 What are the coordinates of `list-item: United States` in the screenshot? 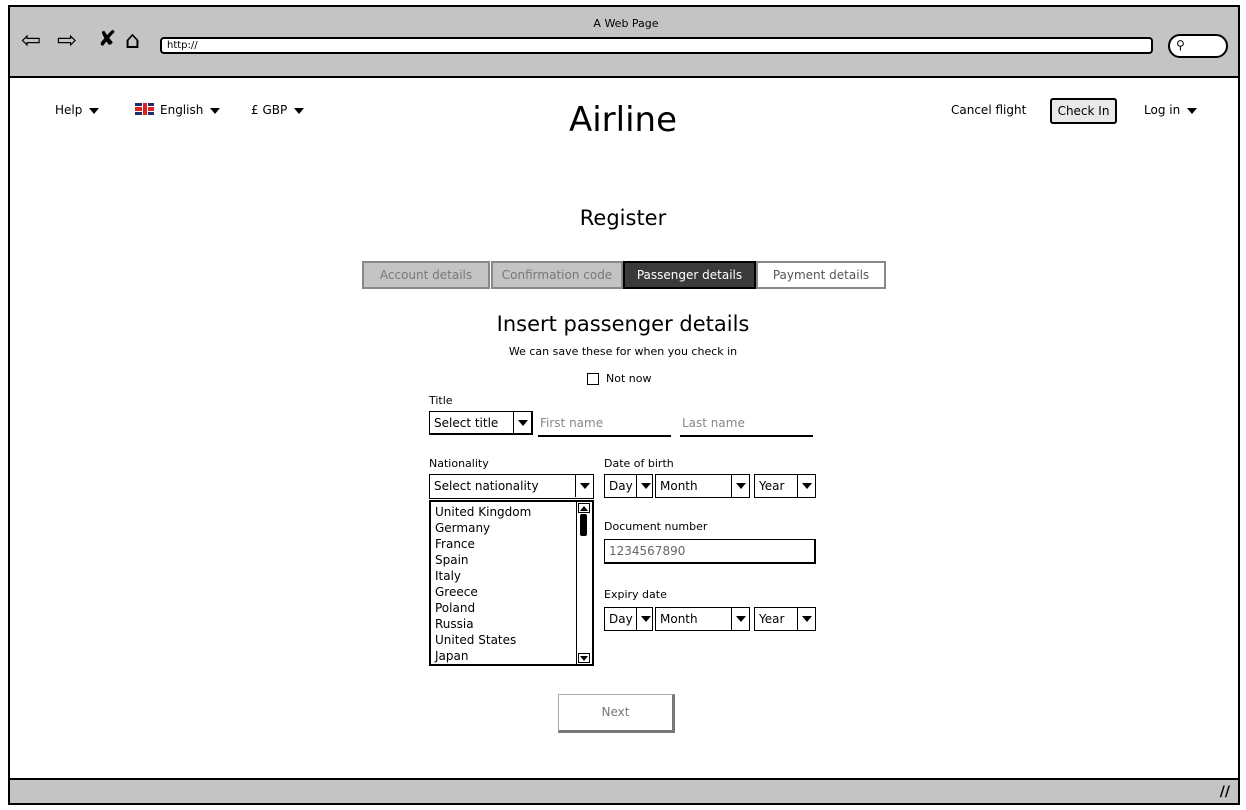 It's located at (475, 640).